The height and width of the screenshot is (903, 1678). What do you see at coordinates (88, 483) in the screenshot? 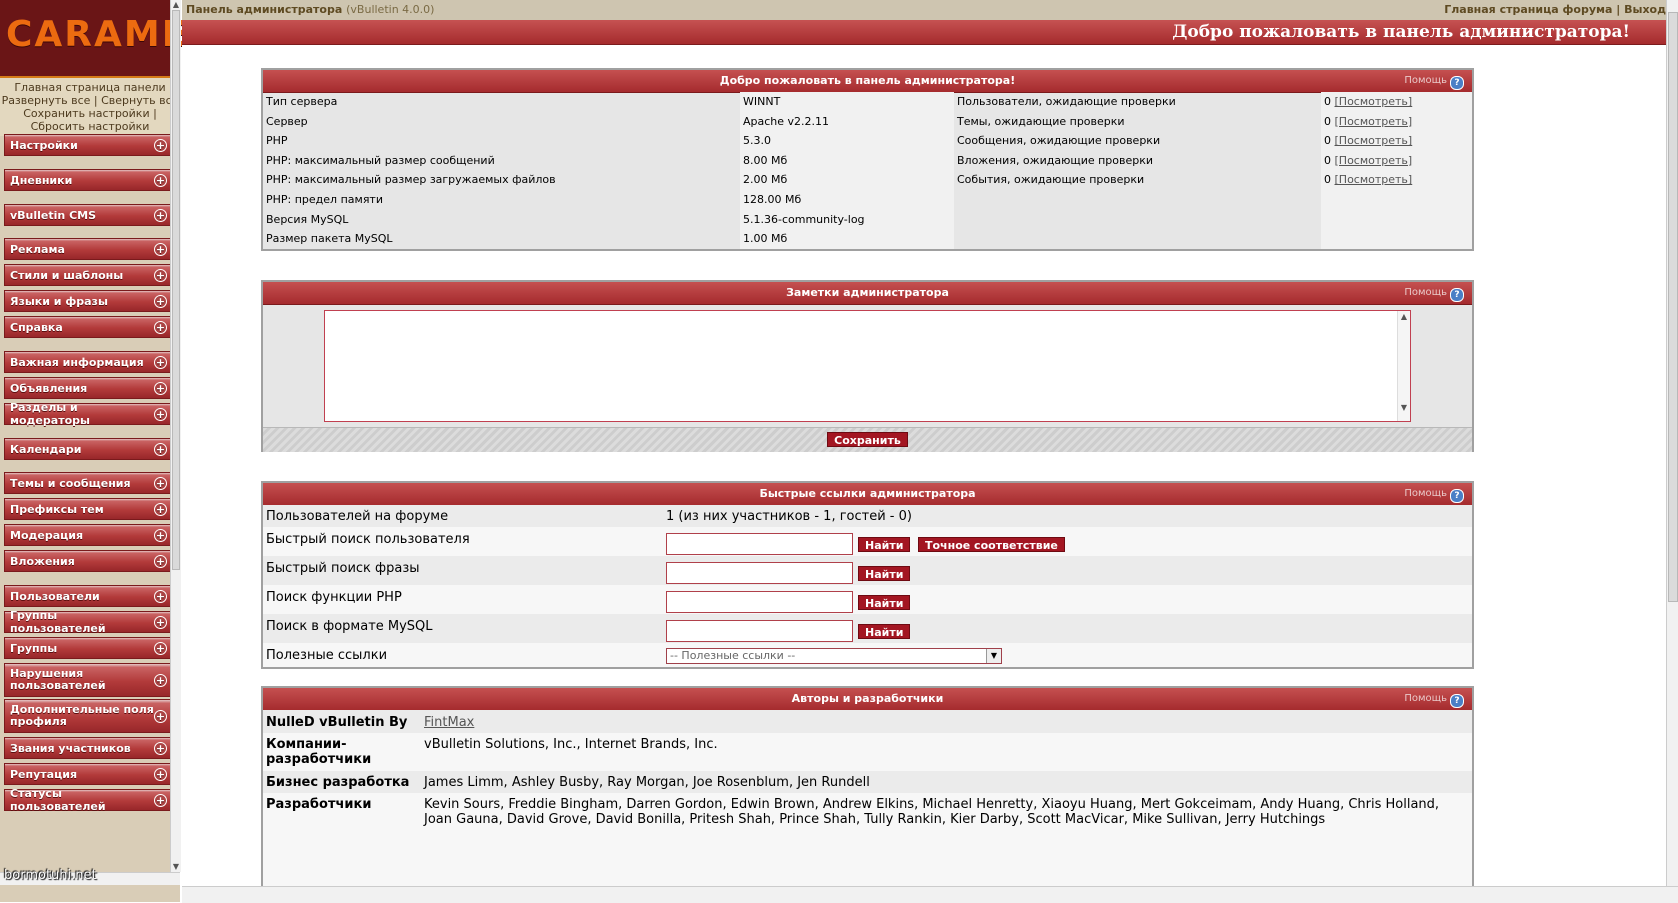
I see `nav-group-item: Темы и сообщения +` at bounding box center [88, 483].